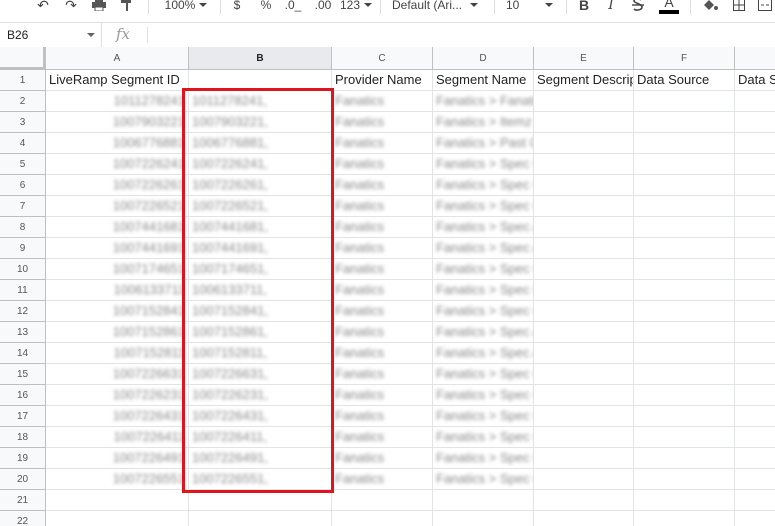 The height and width of the screenshot is (526, 775). Describe the element at coordinates (382, 269) in the screenshot. I see `cell-c-10: Fanatics` at that location.